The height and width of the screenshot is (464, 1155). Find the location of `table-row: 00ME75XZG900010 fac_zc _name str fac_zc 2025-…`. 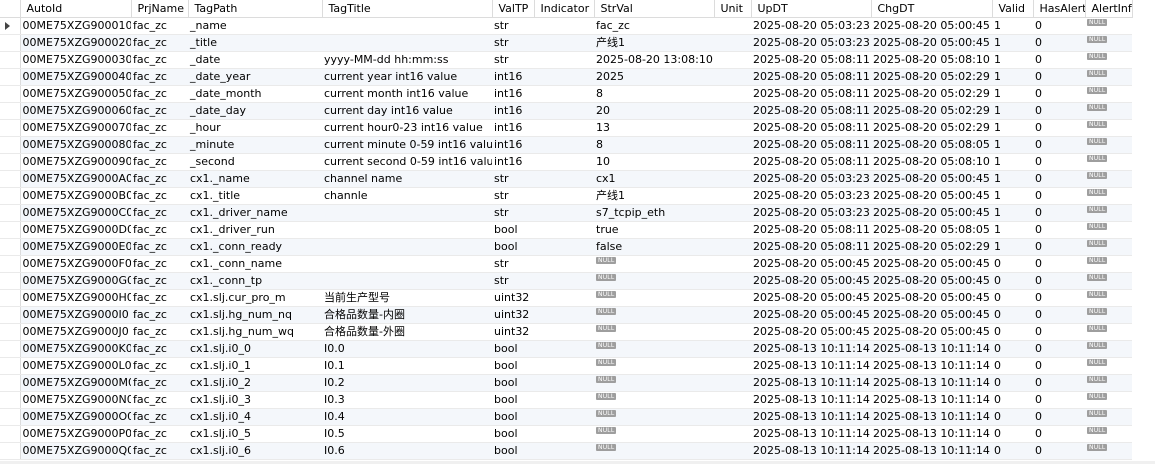

table-row: 00ME75XZG900010 fac_zc _name str fac_zc 2025-… is located at coordinates (566, 26).